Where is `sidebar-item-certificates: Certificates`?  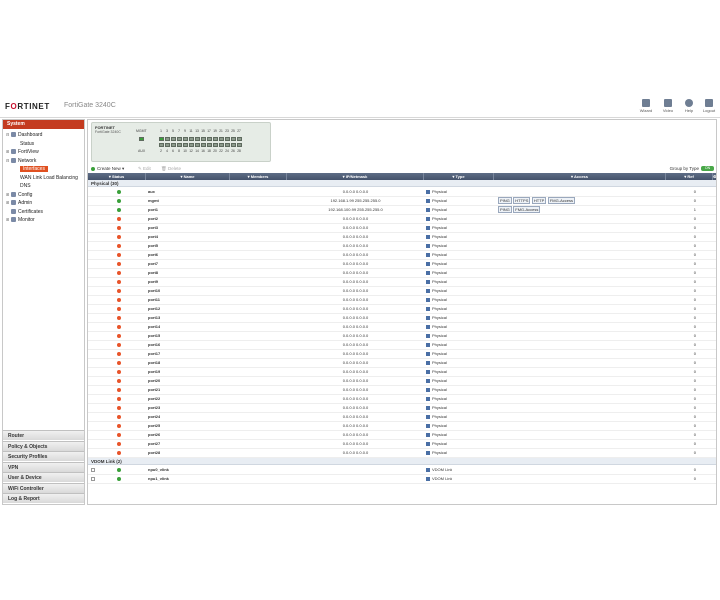 sidebar-item-certificates: Certificates is located at coordinates (43, 212).